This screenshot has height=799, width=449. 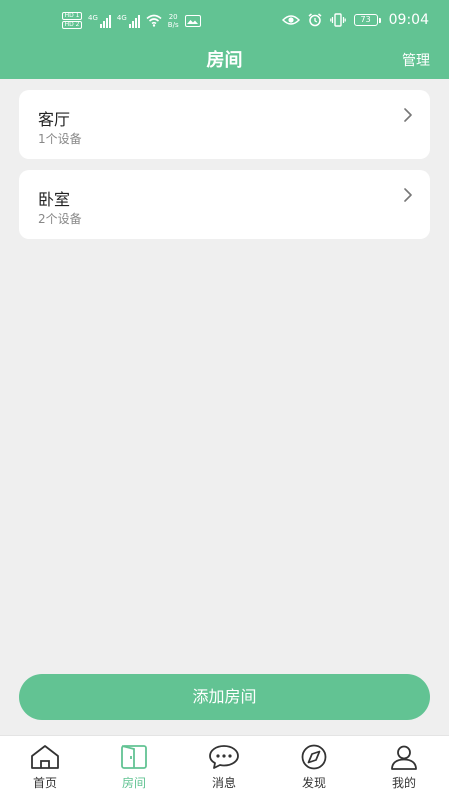 I want to click on tab-messages-label: 消息, so click(x=223, y=783).